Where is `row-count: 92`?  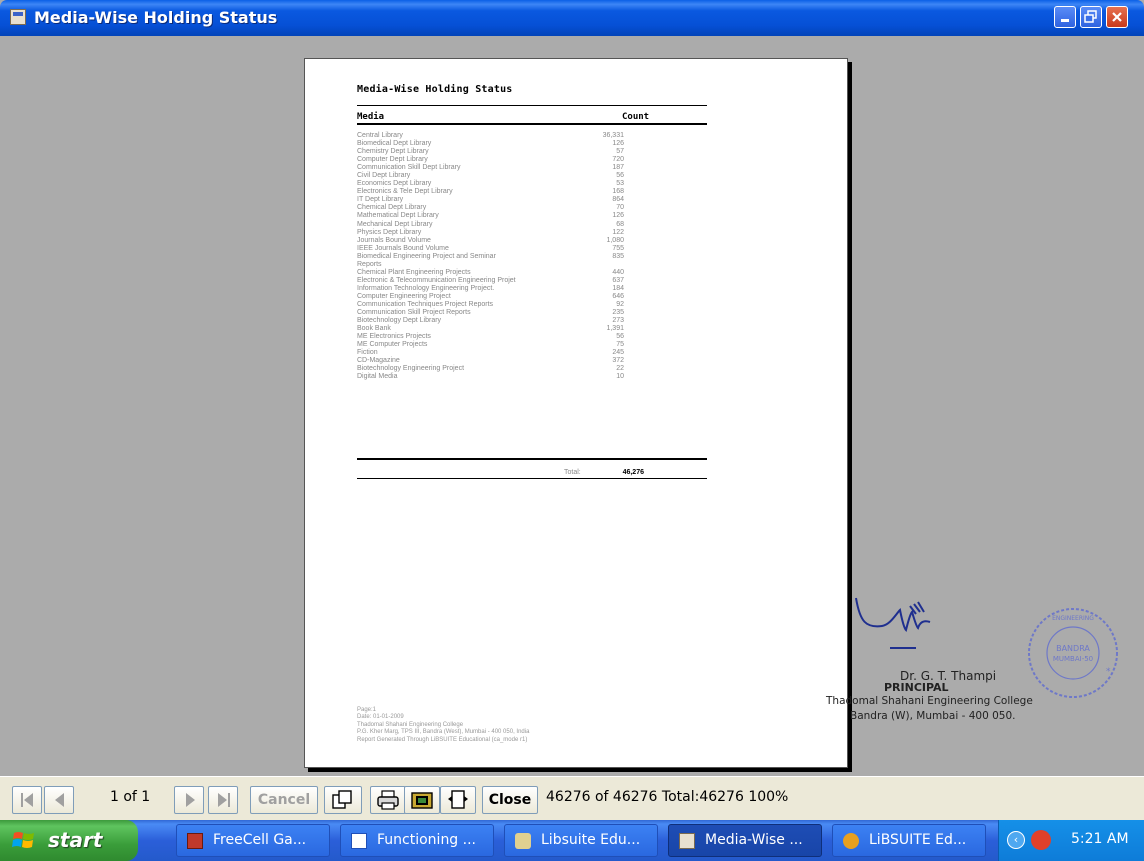
row-count: 92 is located at coordinates (620, 304).